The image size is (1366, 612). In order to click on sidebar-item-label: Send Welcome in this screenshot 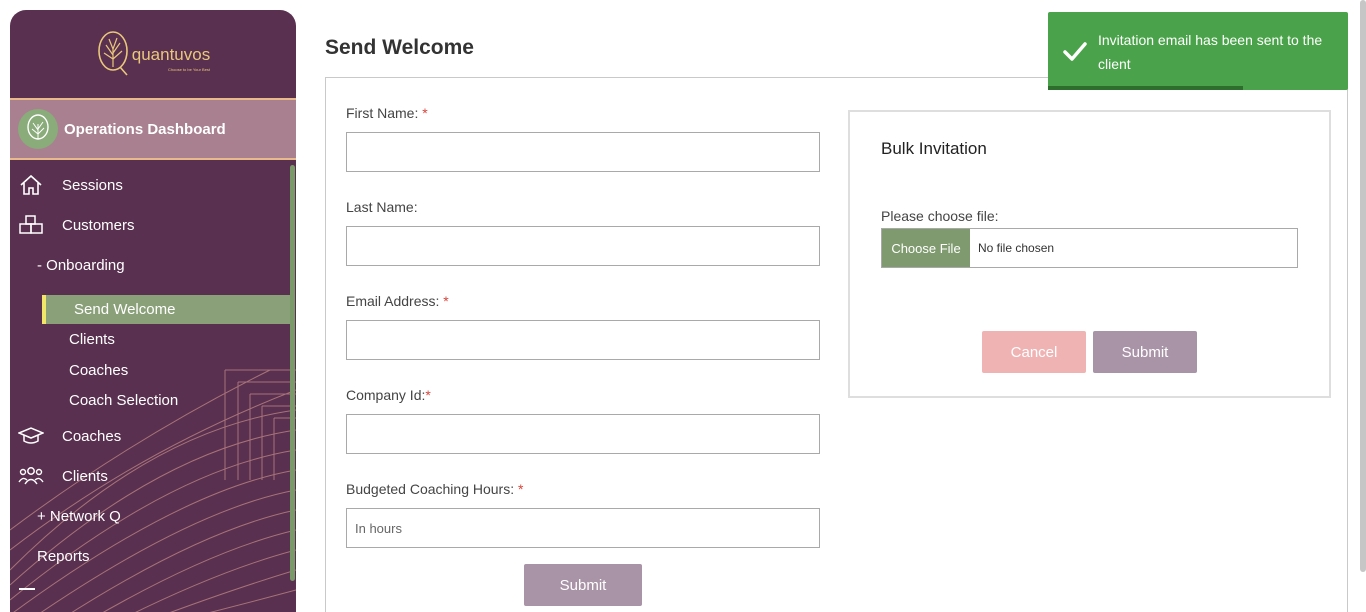, I will do `click(125, 309)`.